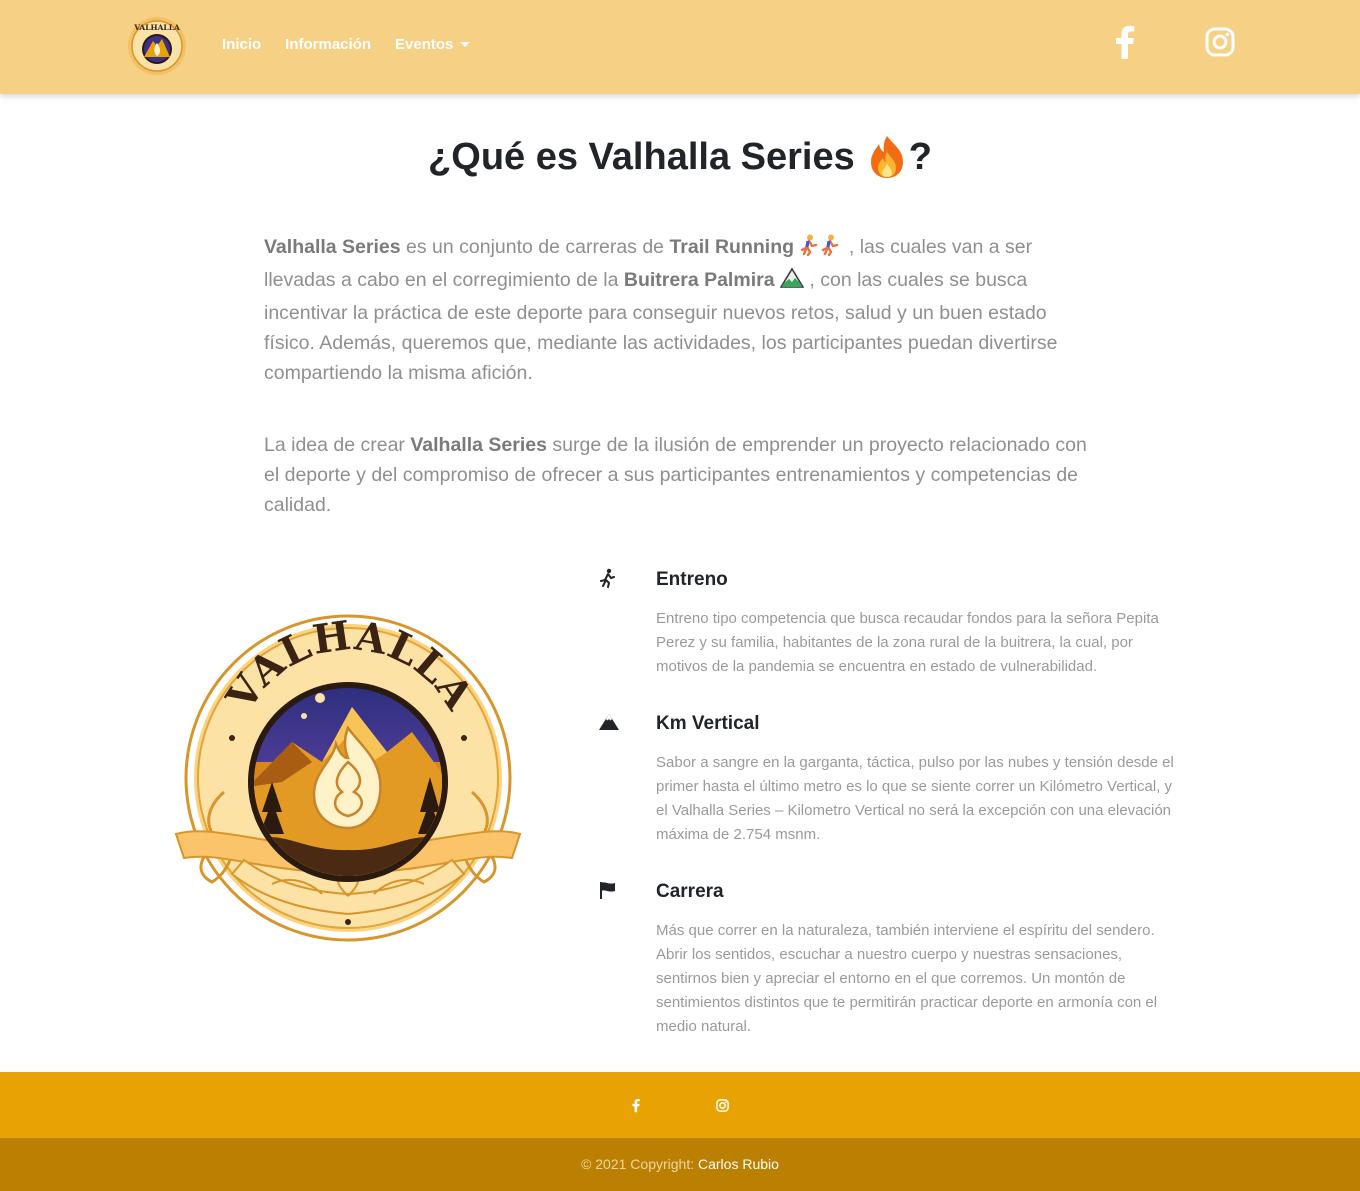 This screenshot has width=1360, height=1191. What do you see at coordinates (424, 44) in the screenshot?
I see `nav-link-eventos-label: Eventos` at bounding box center [424, 44].